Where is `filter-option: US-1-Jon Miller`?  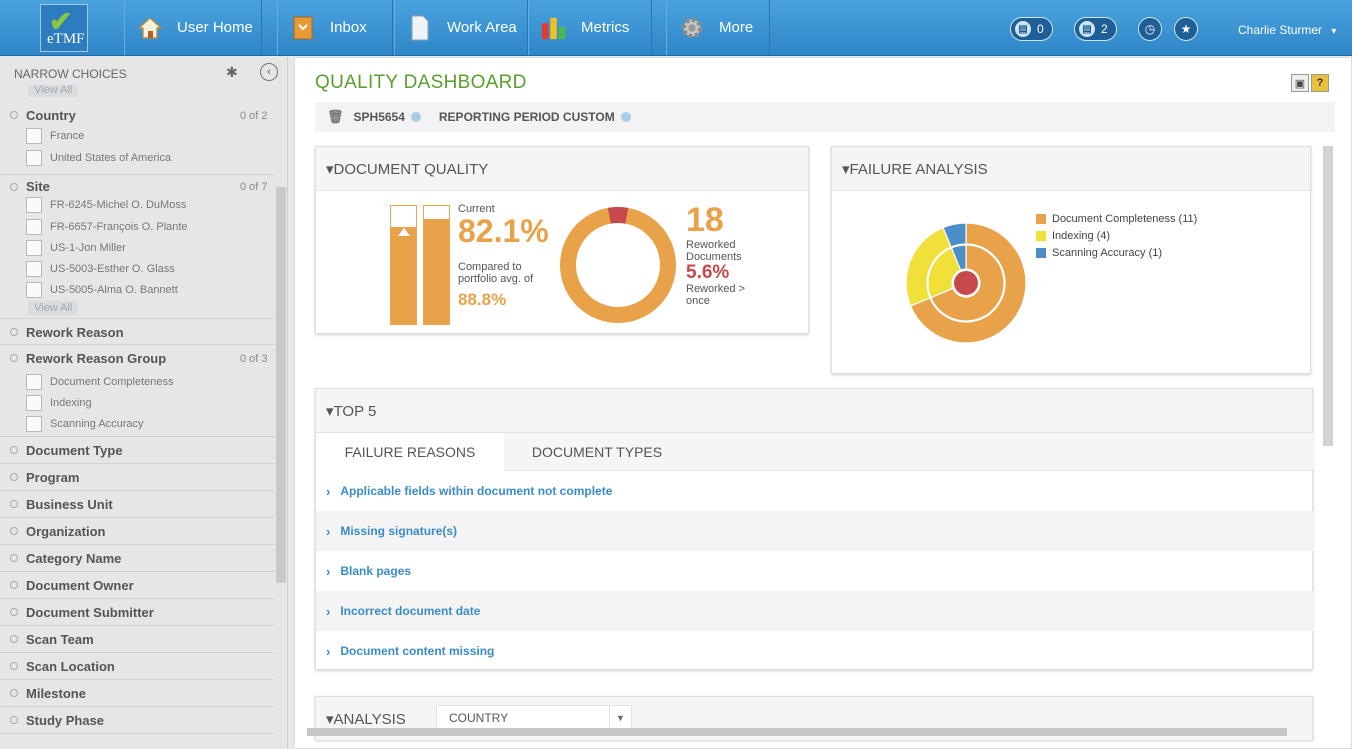 filter-option: US-1-Jon Miller is located at coordinates (76, 248).